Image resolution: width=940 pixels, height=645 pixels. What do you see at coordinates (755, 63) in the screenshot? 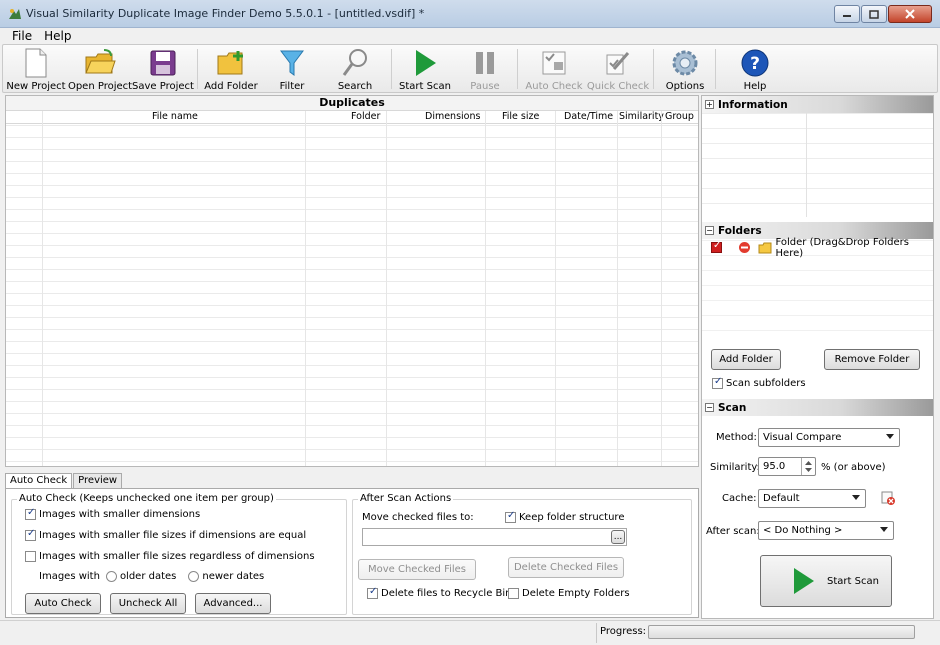
I see `help-question-icon: ?` at bounding box center [755, 63].